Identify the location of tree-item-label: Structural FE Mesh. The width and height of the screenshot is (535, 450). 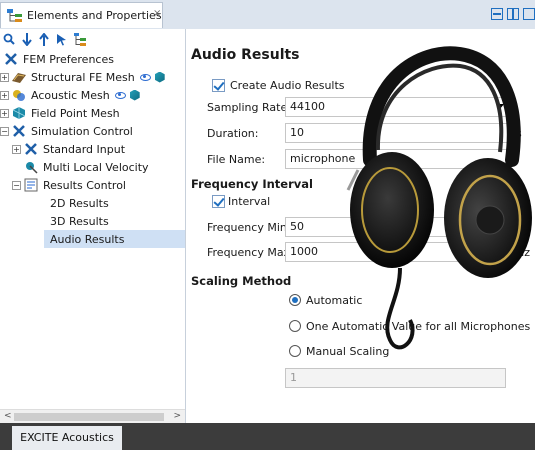
(83, 77).